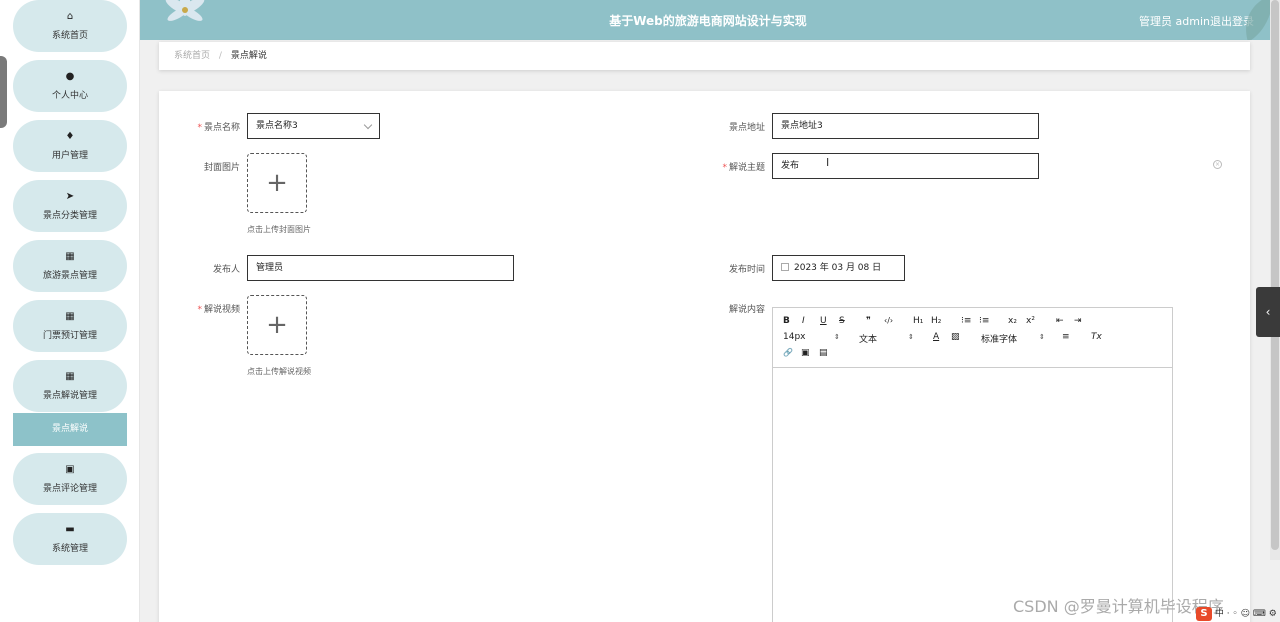  I want to click on scenic-address-value: 景点地址3, so click(802, 126).